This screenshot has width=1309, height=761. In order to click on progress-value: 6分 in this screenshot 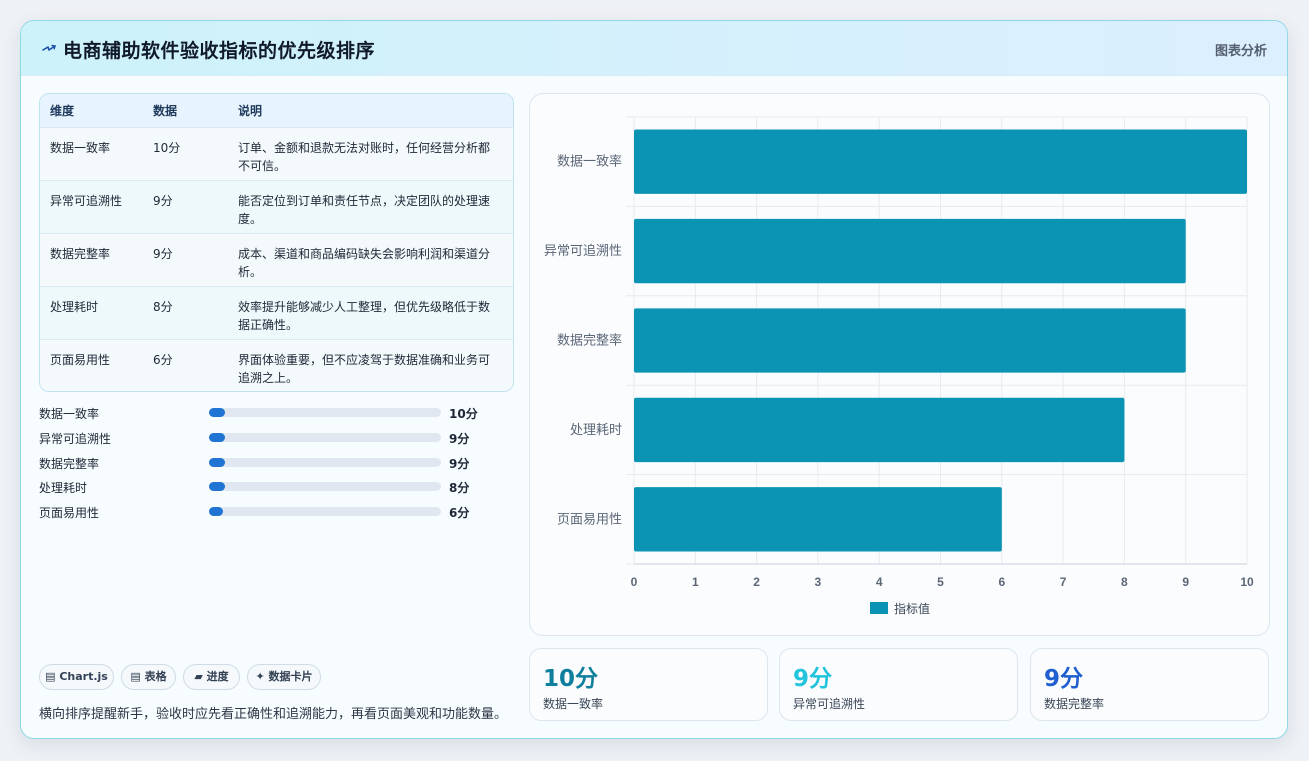, I will do `click(459, 513)`.